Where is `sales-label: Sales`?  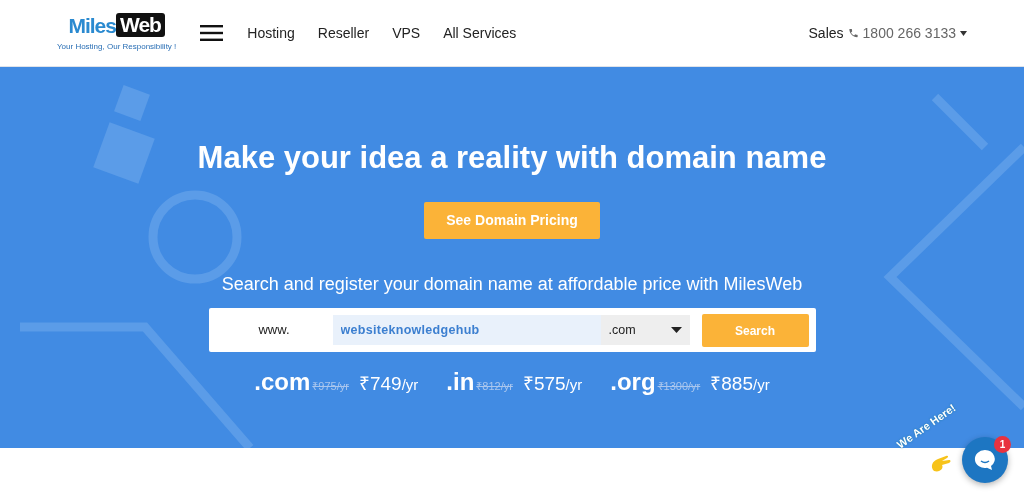
sales-label: Sales is located at coordinates (826, 33).